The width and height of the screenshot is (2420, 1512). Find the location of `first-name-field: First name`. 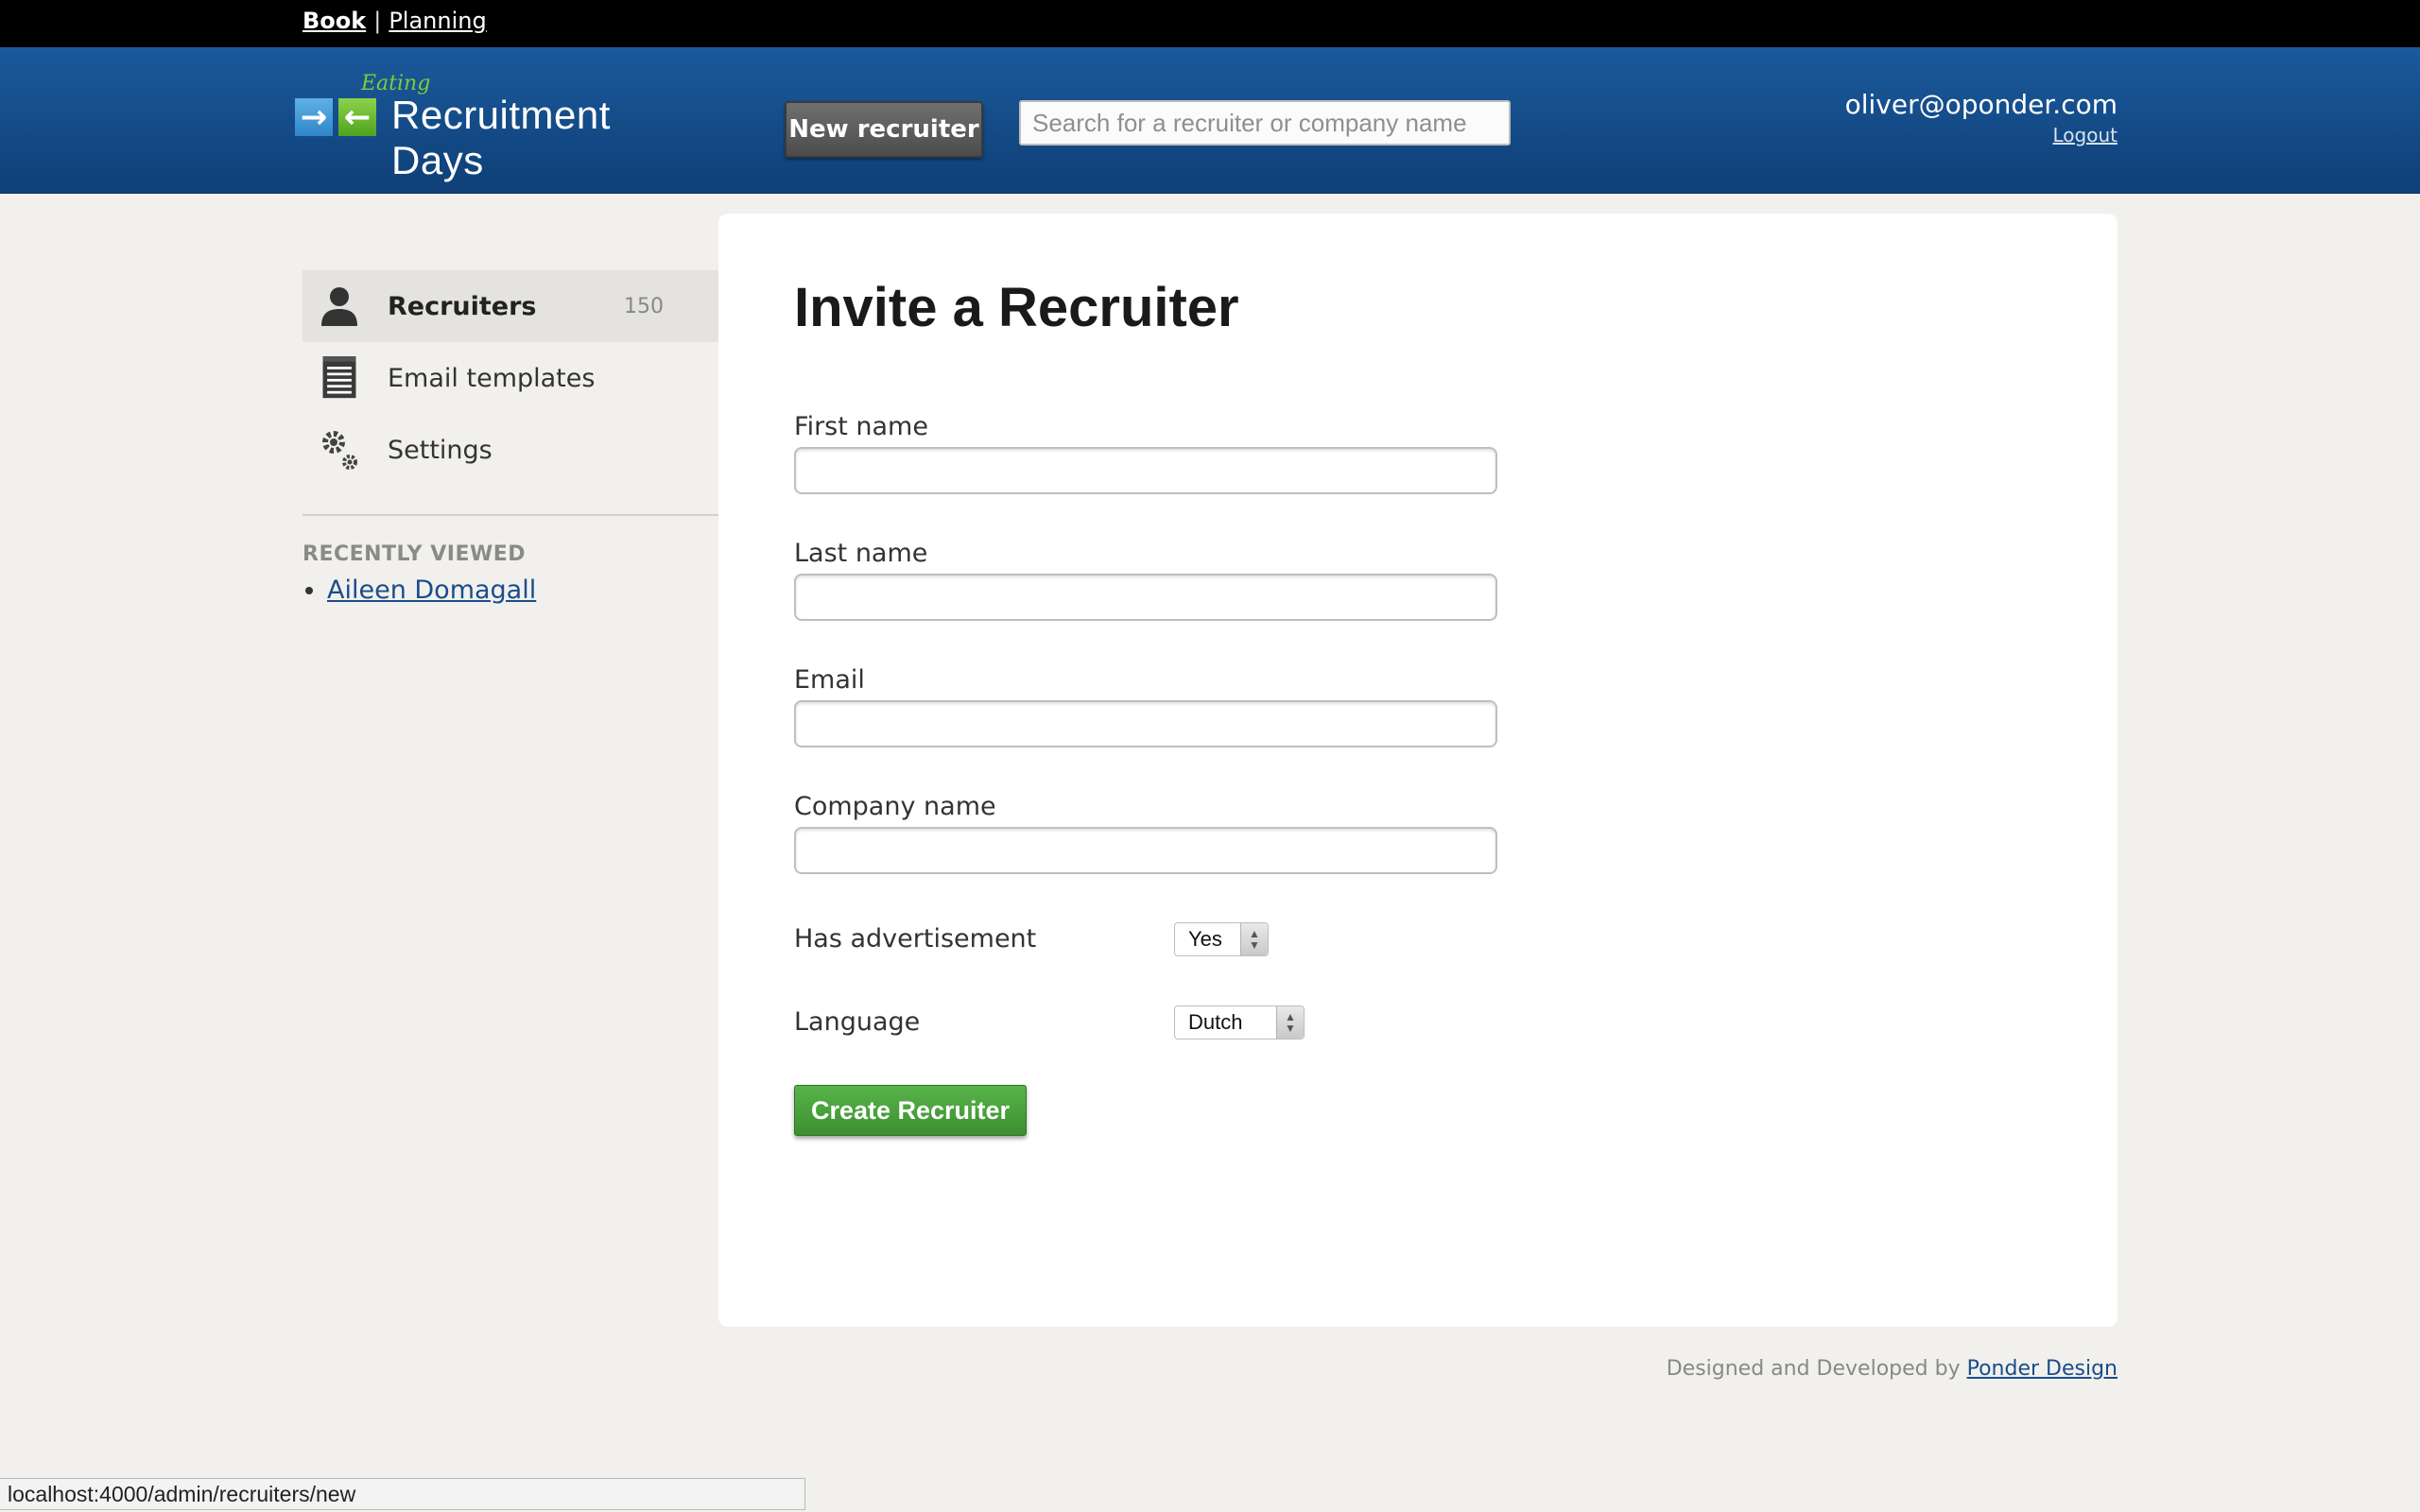

first-name-field: First name is located at coordinates (1146, 453).